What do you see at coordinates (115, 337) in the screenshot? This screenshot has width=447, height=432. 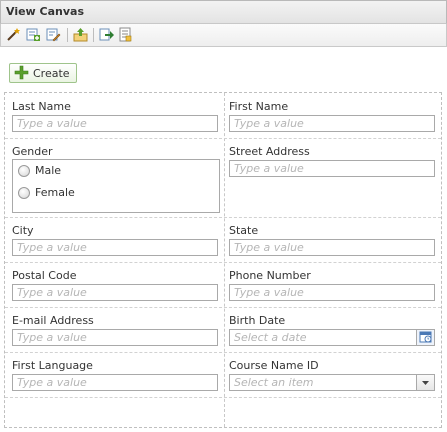 I see `email-input: Type a value` at bounding box center [115, 337].